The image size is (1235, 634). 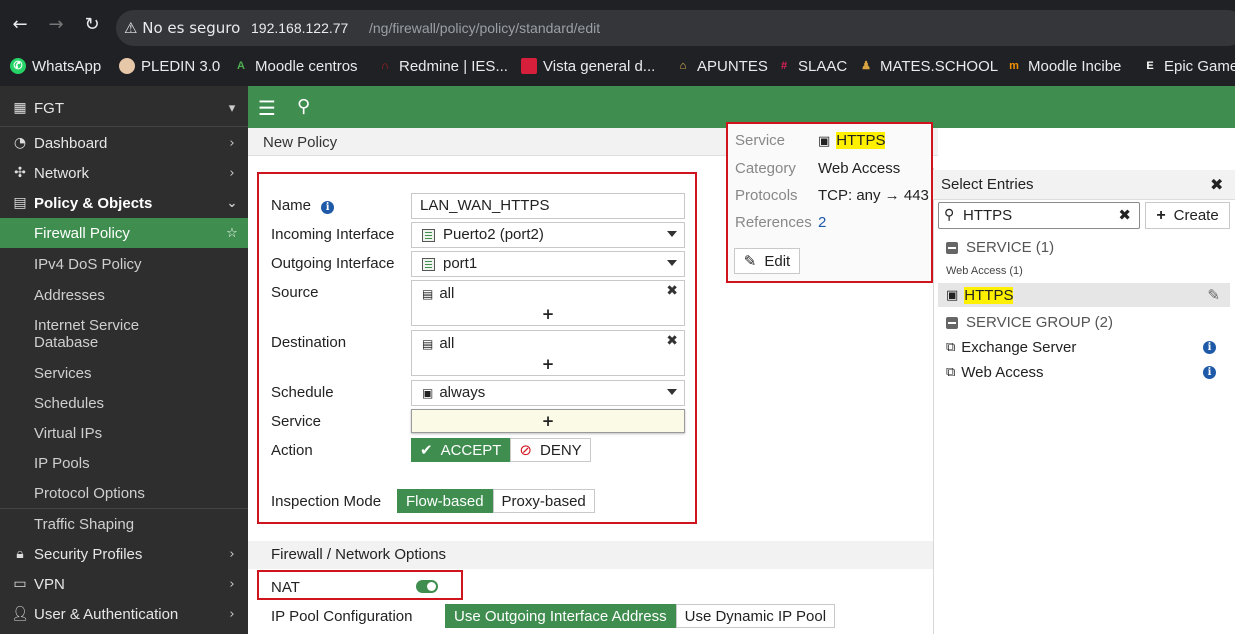 I want to click on edit-pencil-icon: ✎, so click(x=1213, y=295).